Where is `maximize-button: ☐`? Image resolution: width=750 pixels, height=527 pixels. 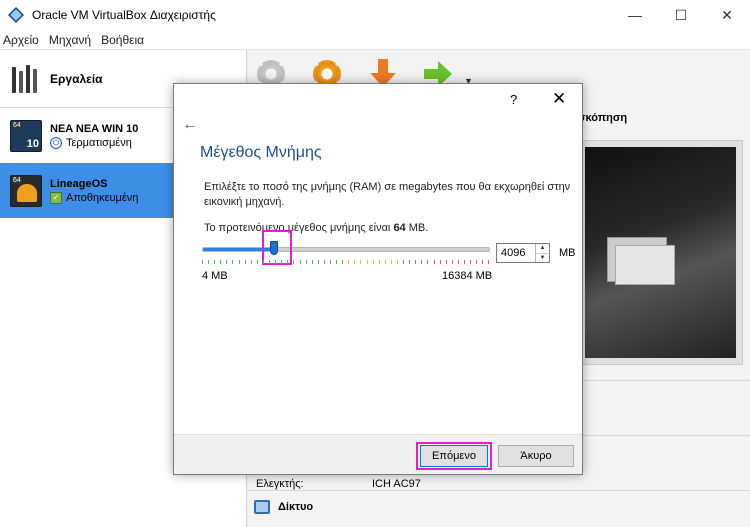 maximize-button: ☐ is located at coordinates (681, 15).